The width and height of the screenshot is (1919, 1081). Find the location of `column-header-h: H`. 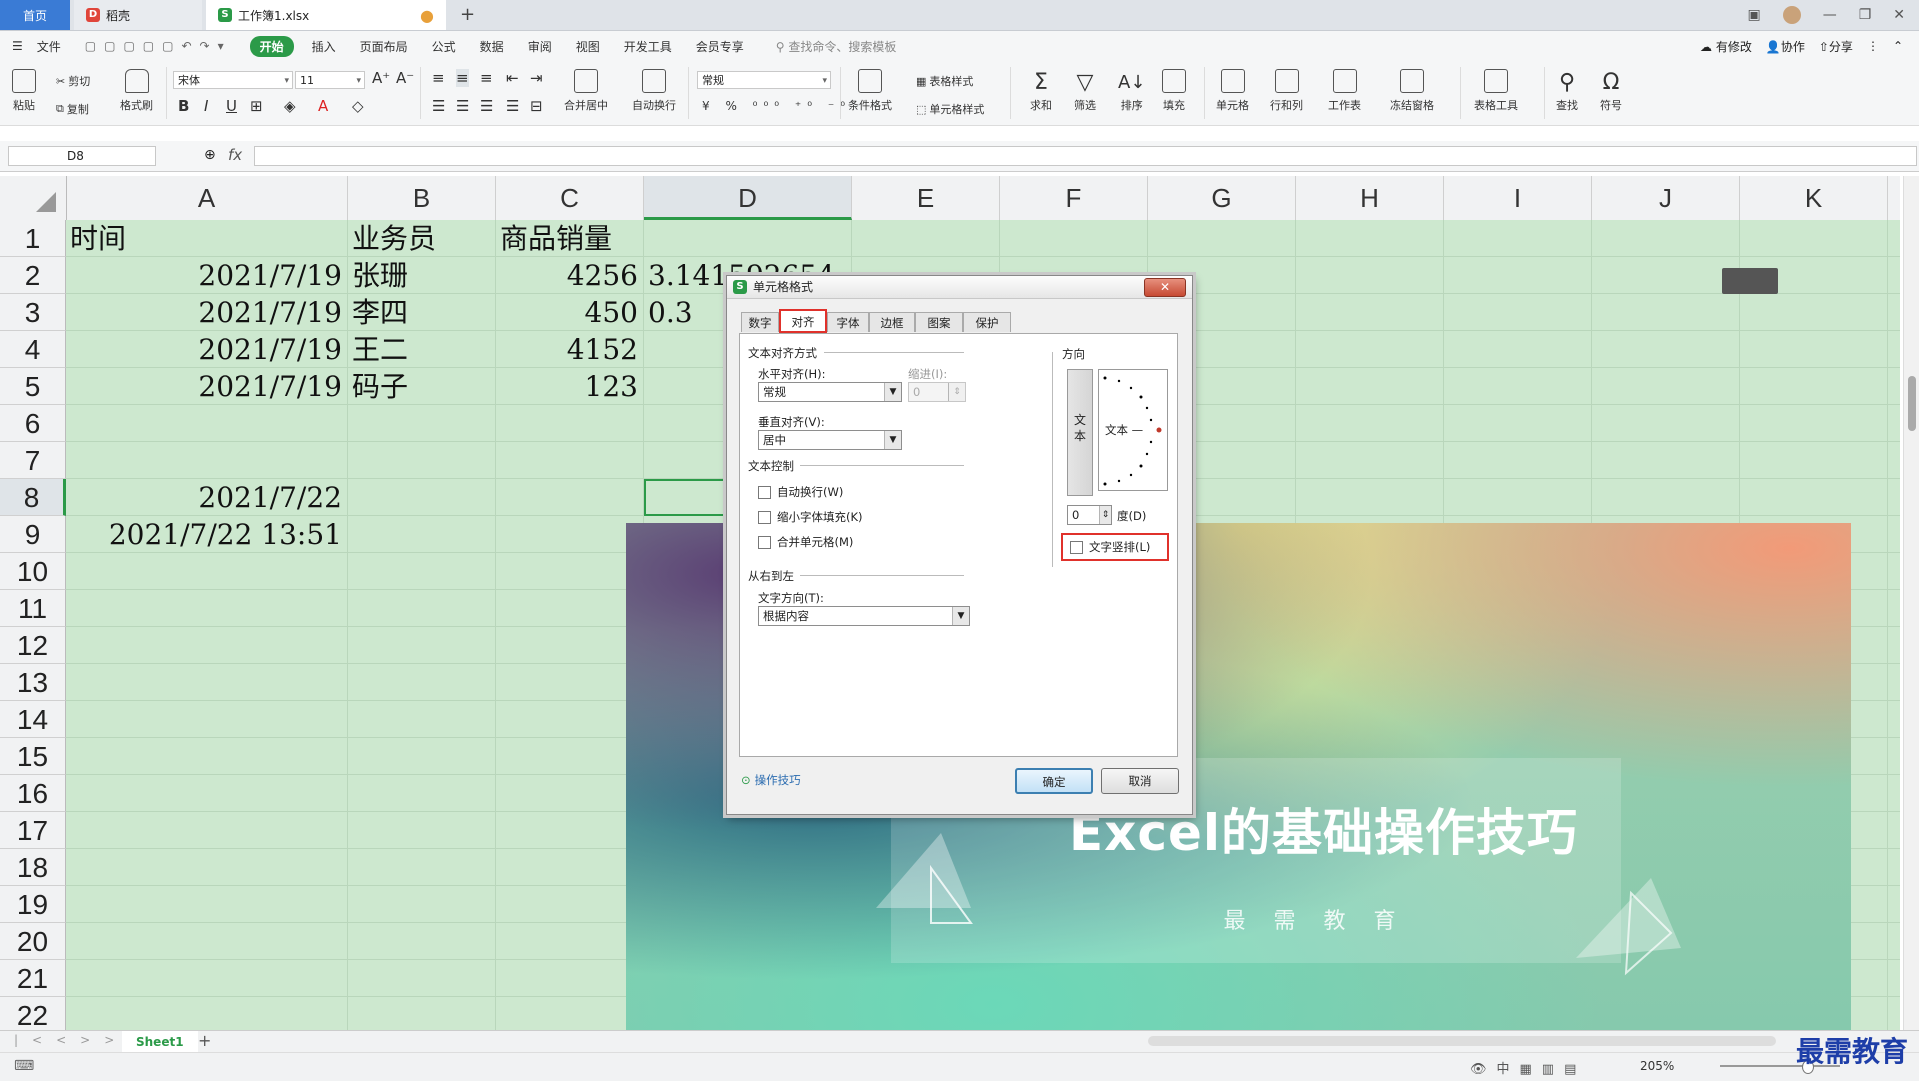

column-header-h: H is located at coordinates (1370, 198).